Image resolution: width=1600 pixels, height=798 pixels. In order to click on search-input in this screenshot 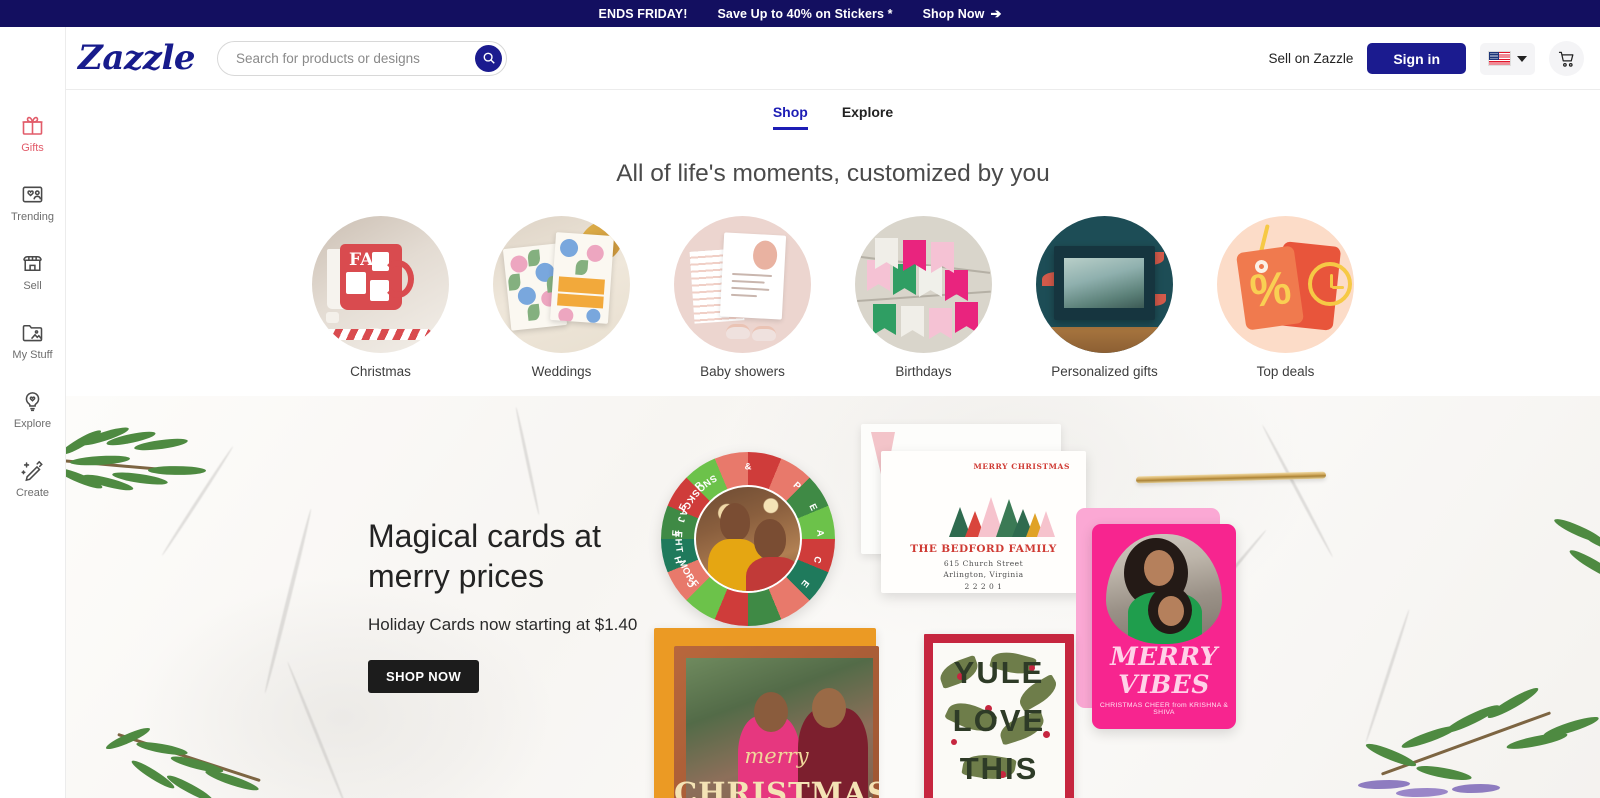, I will do `click(356, 58)`.